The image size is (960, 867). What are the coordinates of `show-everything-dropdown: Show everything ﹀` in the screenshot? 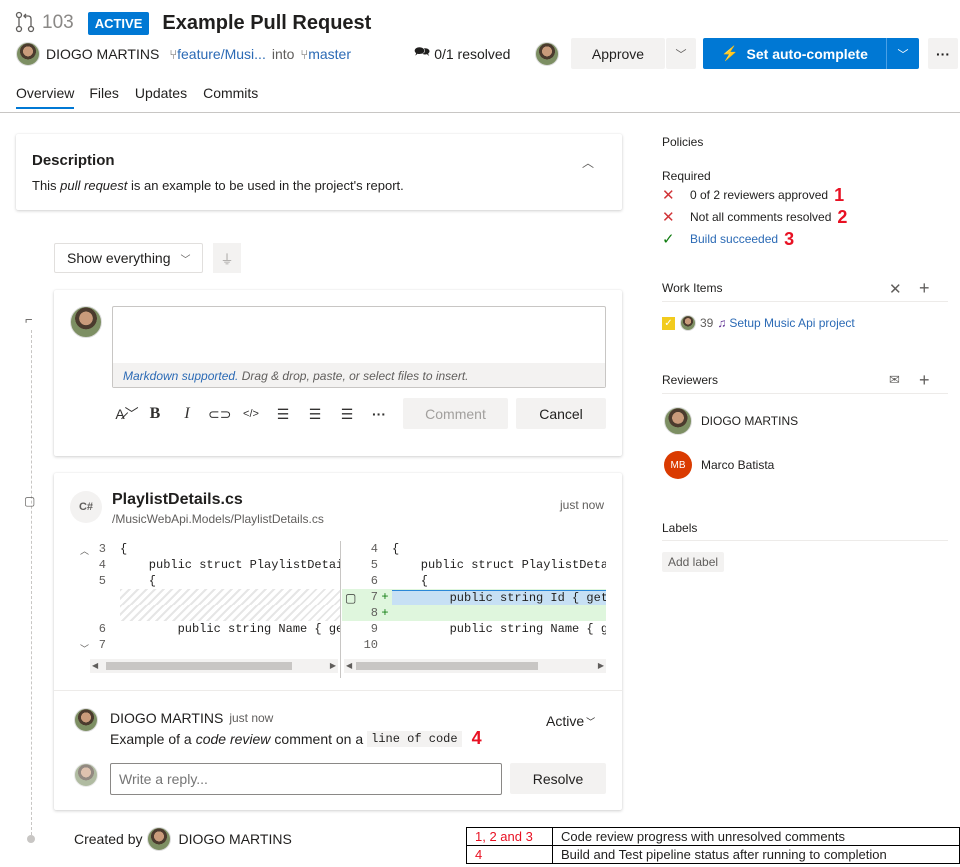 It's located at (128, 258).